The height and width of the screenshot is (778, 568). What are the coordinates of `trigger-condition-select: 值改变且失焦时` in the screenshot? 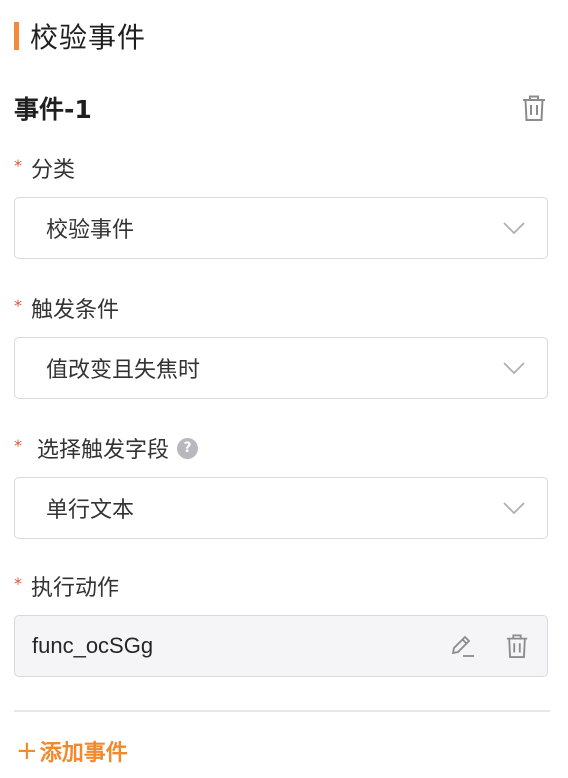 It's located at (281, 368).